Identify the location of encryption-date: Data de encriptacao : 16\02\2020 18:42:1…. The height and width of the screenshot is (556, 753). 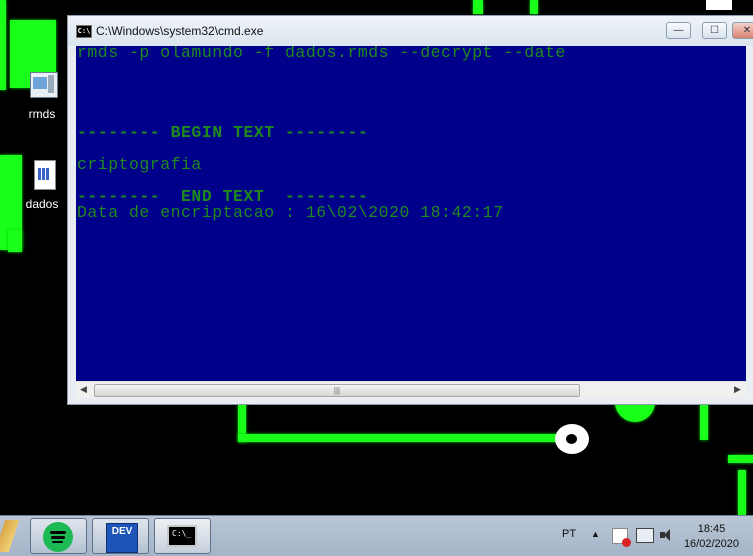
(290, 212).